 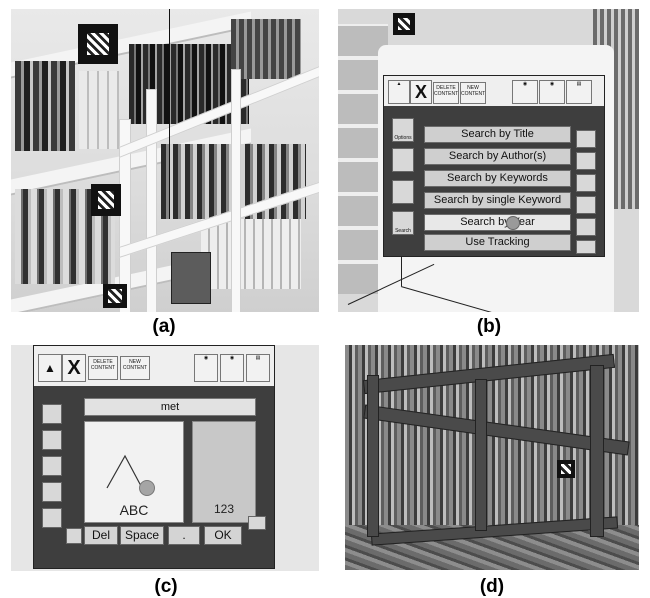 What do you see at coordinates (166, 586) in the screenshot?
I see `caption-c: (c)` at bounding box center [166, 586].